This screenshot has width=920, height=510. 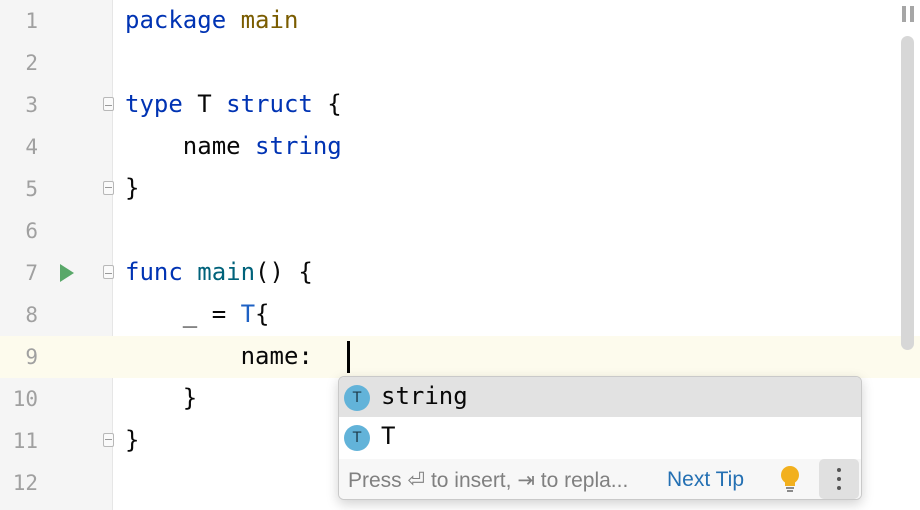 I want to click on completion-item-t: T T, so click(x=600, y=437).